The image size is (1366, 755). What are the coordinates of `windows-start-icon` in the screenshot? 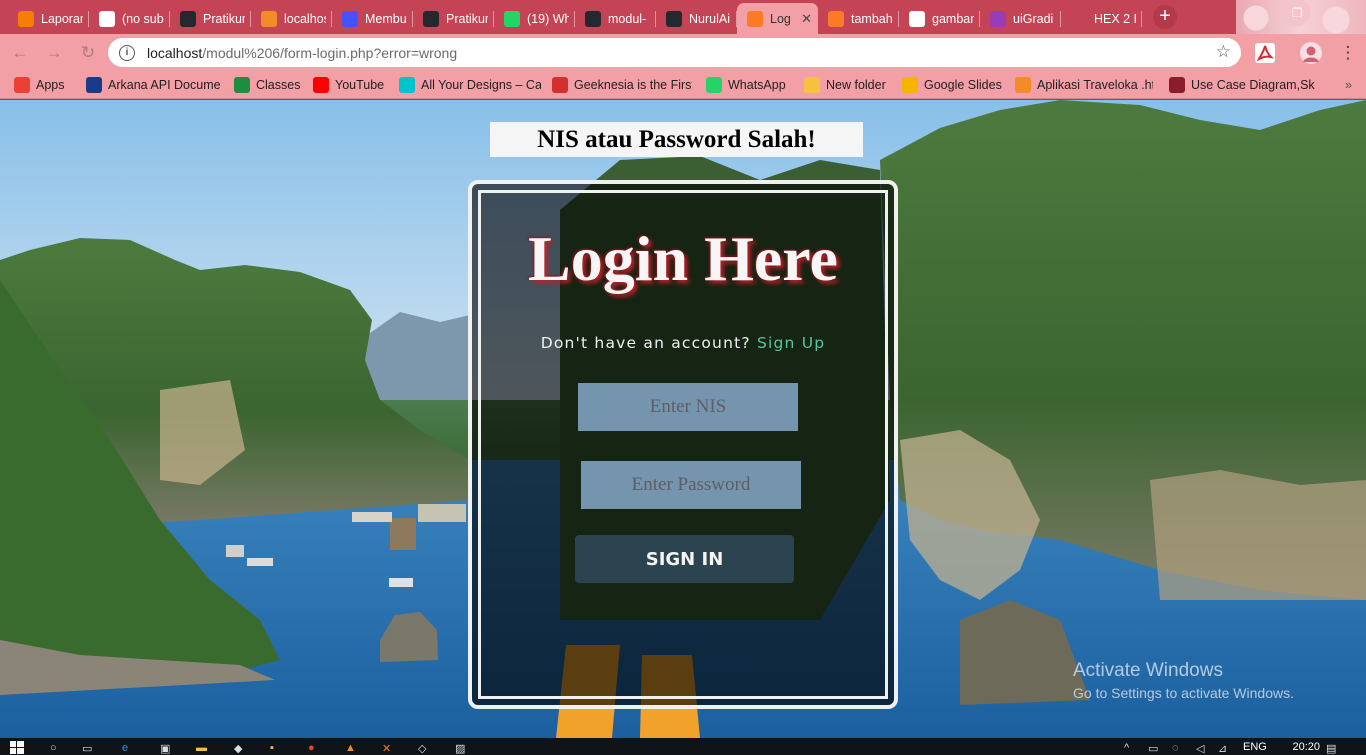 It's located at (17, 747).